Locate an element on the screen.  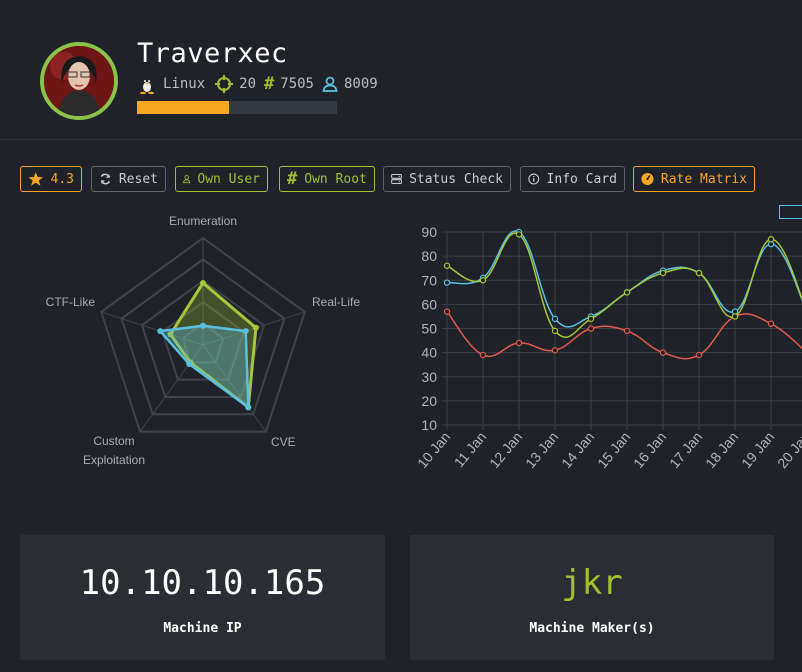
x-tick-label: 12 Jan is located at coordinates (505, 450).